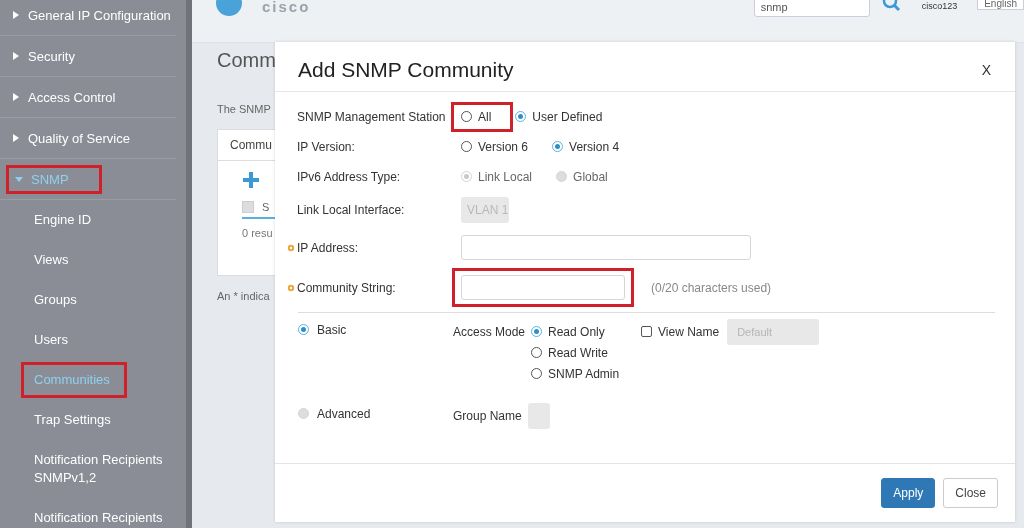 The width and height of the screenshot is (1024, 528). What do you see at coordinates (72, 97) in the screenshot?
I see `sidebar-section: Access Control` at bounding box center [72, 97].